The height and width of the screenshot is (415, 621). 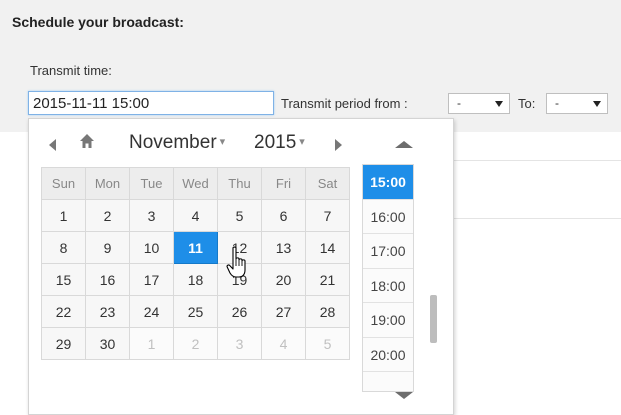 What do you see at coordinates (87, 141) in the screenshot?
I see `home-icon` at bounding box center [87, 141].